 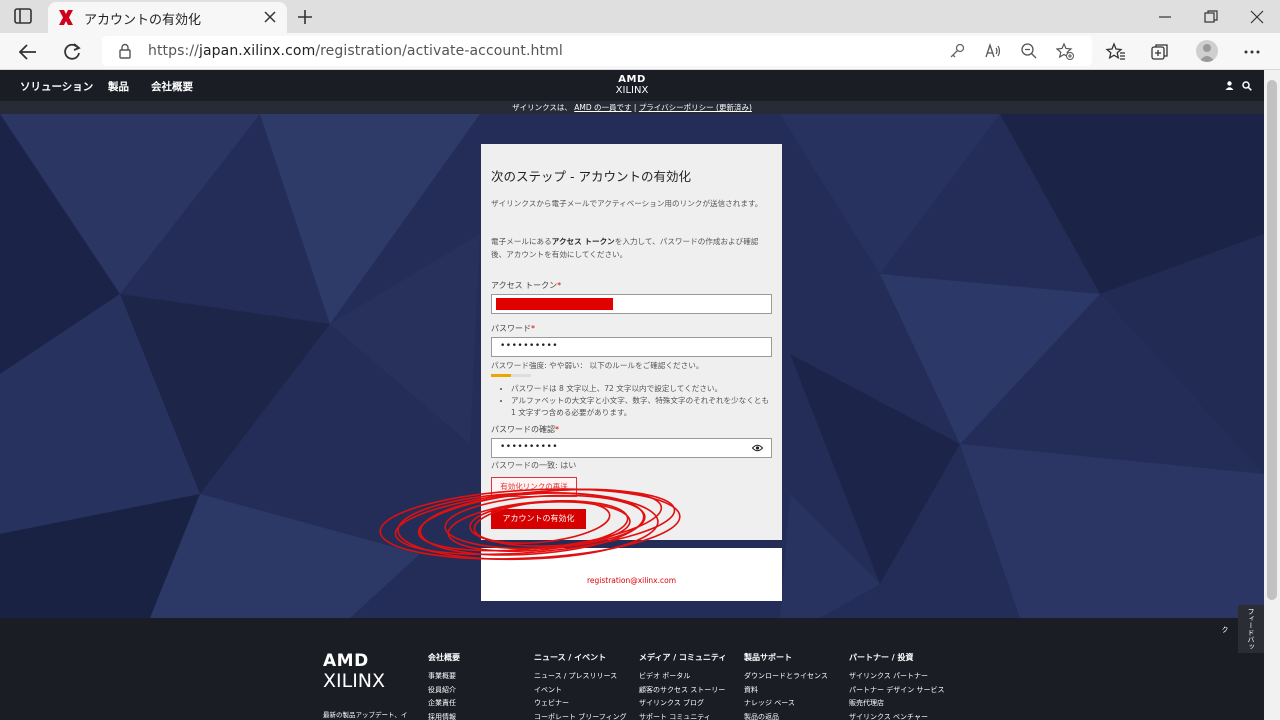 I want to click on footer-link: ビデオ ポータル, so click(x=682, y=677).